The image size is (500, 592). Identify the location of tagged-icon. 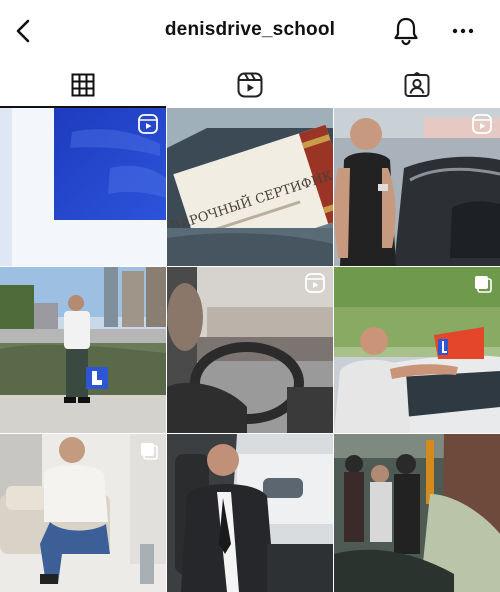
(417, 84).